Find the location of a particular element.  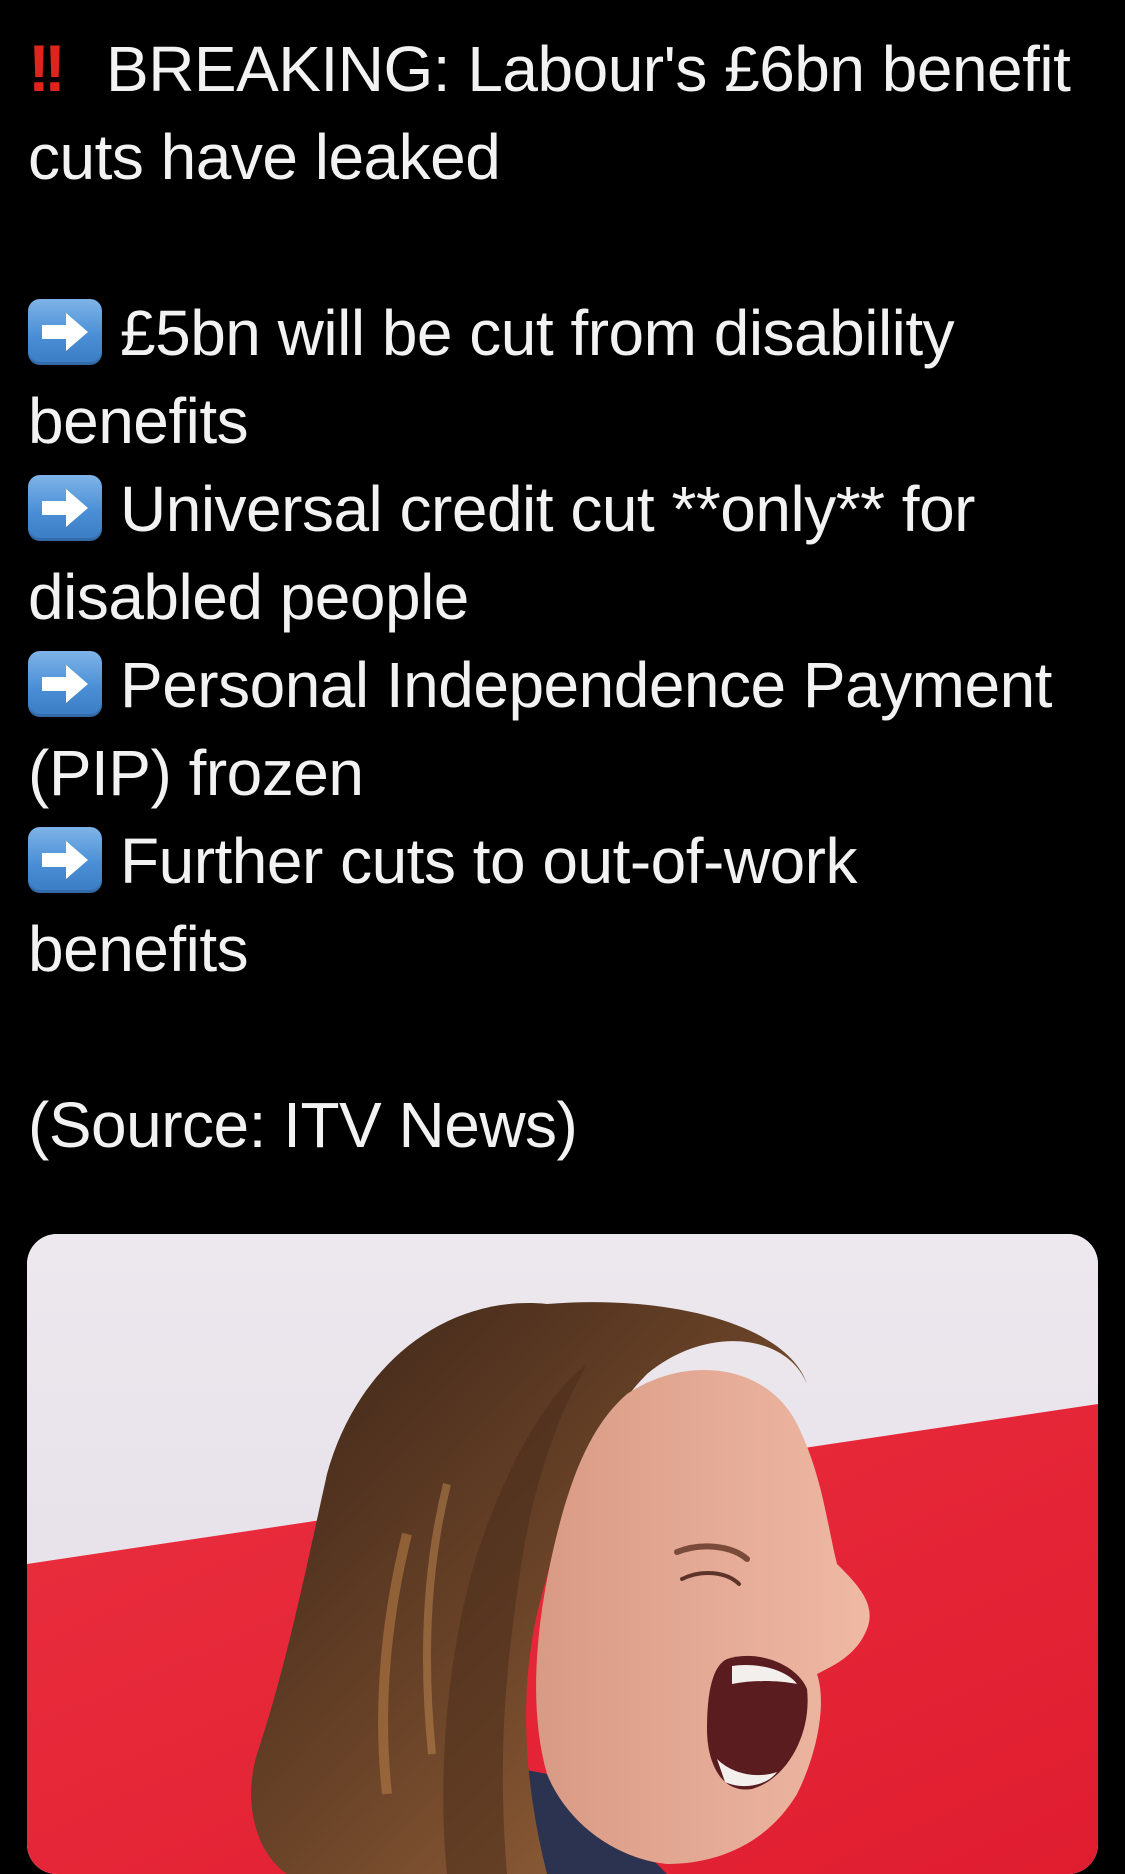

bullet-1-cont: benefits is located at coordinates (138, 421).